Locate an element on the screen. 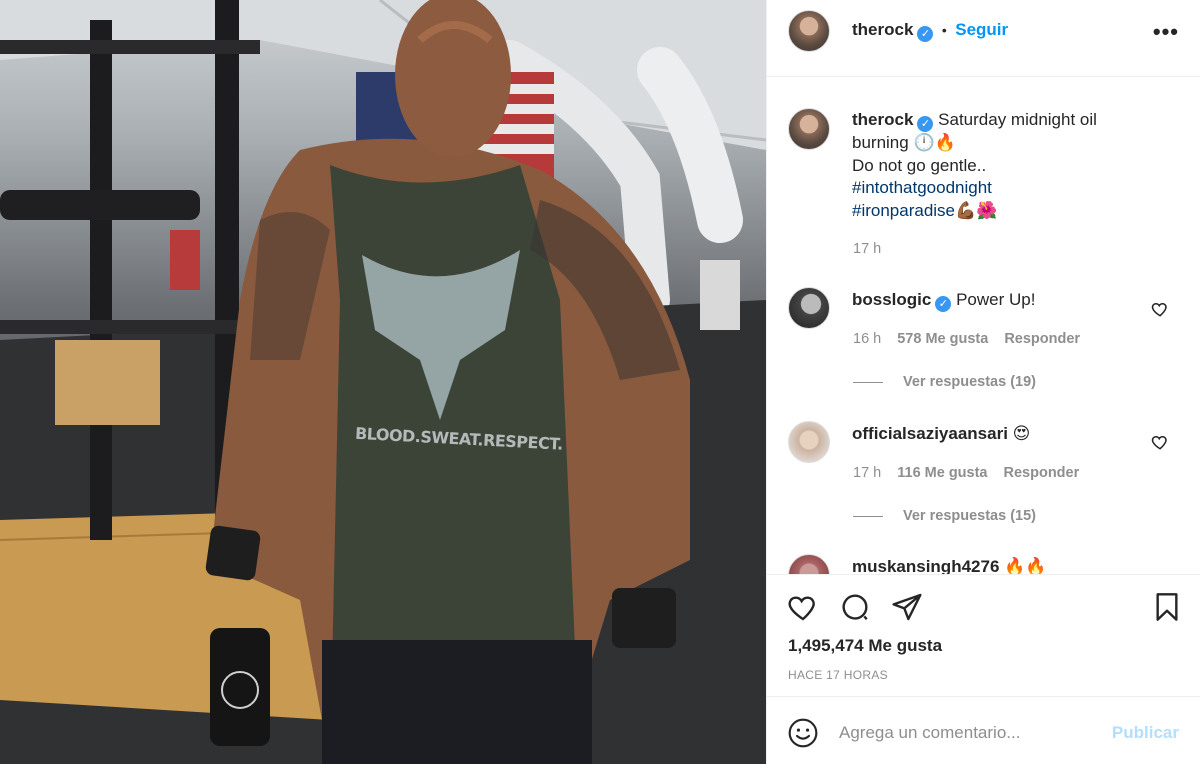 The height and width of the screenshot is (764, 1200). add-comment-bar: Publicar is located at coordinates (983, 730).